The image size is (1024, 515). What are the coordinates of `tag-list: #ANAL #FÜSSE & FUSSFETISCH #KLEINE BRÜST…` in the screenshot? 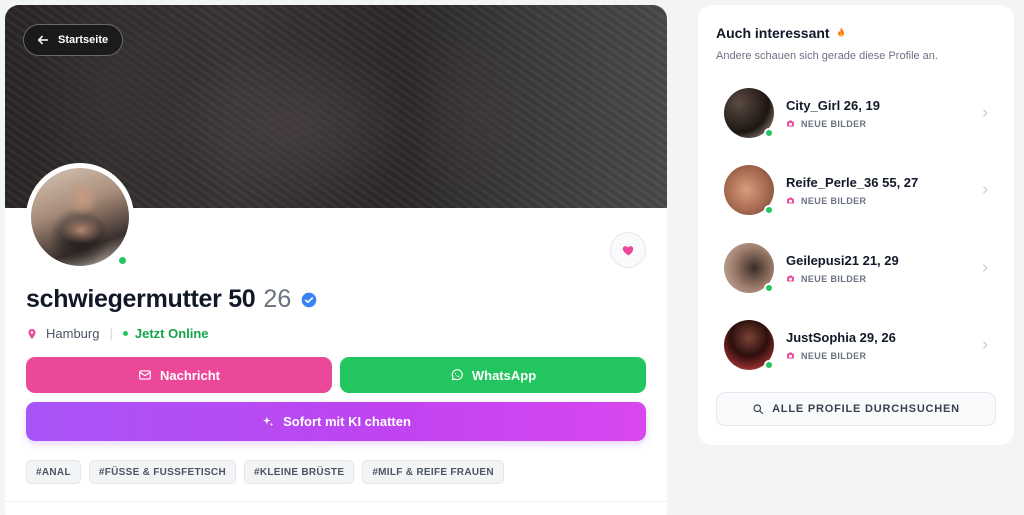 It's located at (265, 472).